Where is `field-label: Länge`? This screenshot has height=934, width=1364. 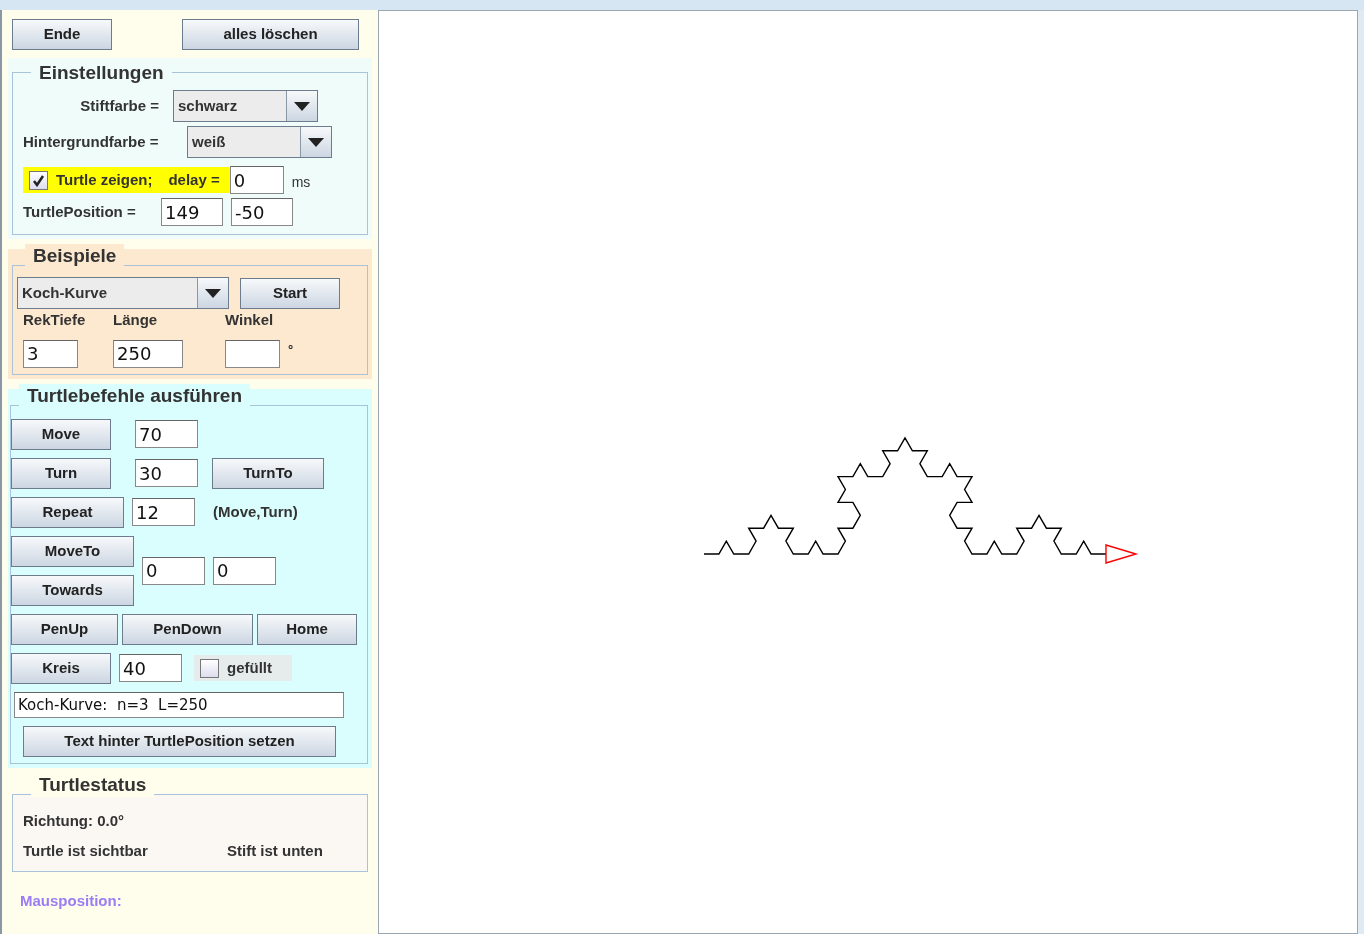 field-label: Länge is located at coordinates (136, 320).